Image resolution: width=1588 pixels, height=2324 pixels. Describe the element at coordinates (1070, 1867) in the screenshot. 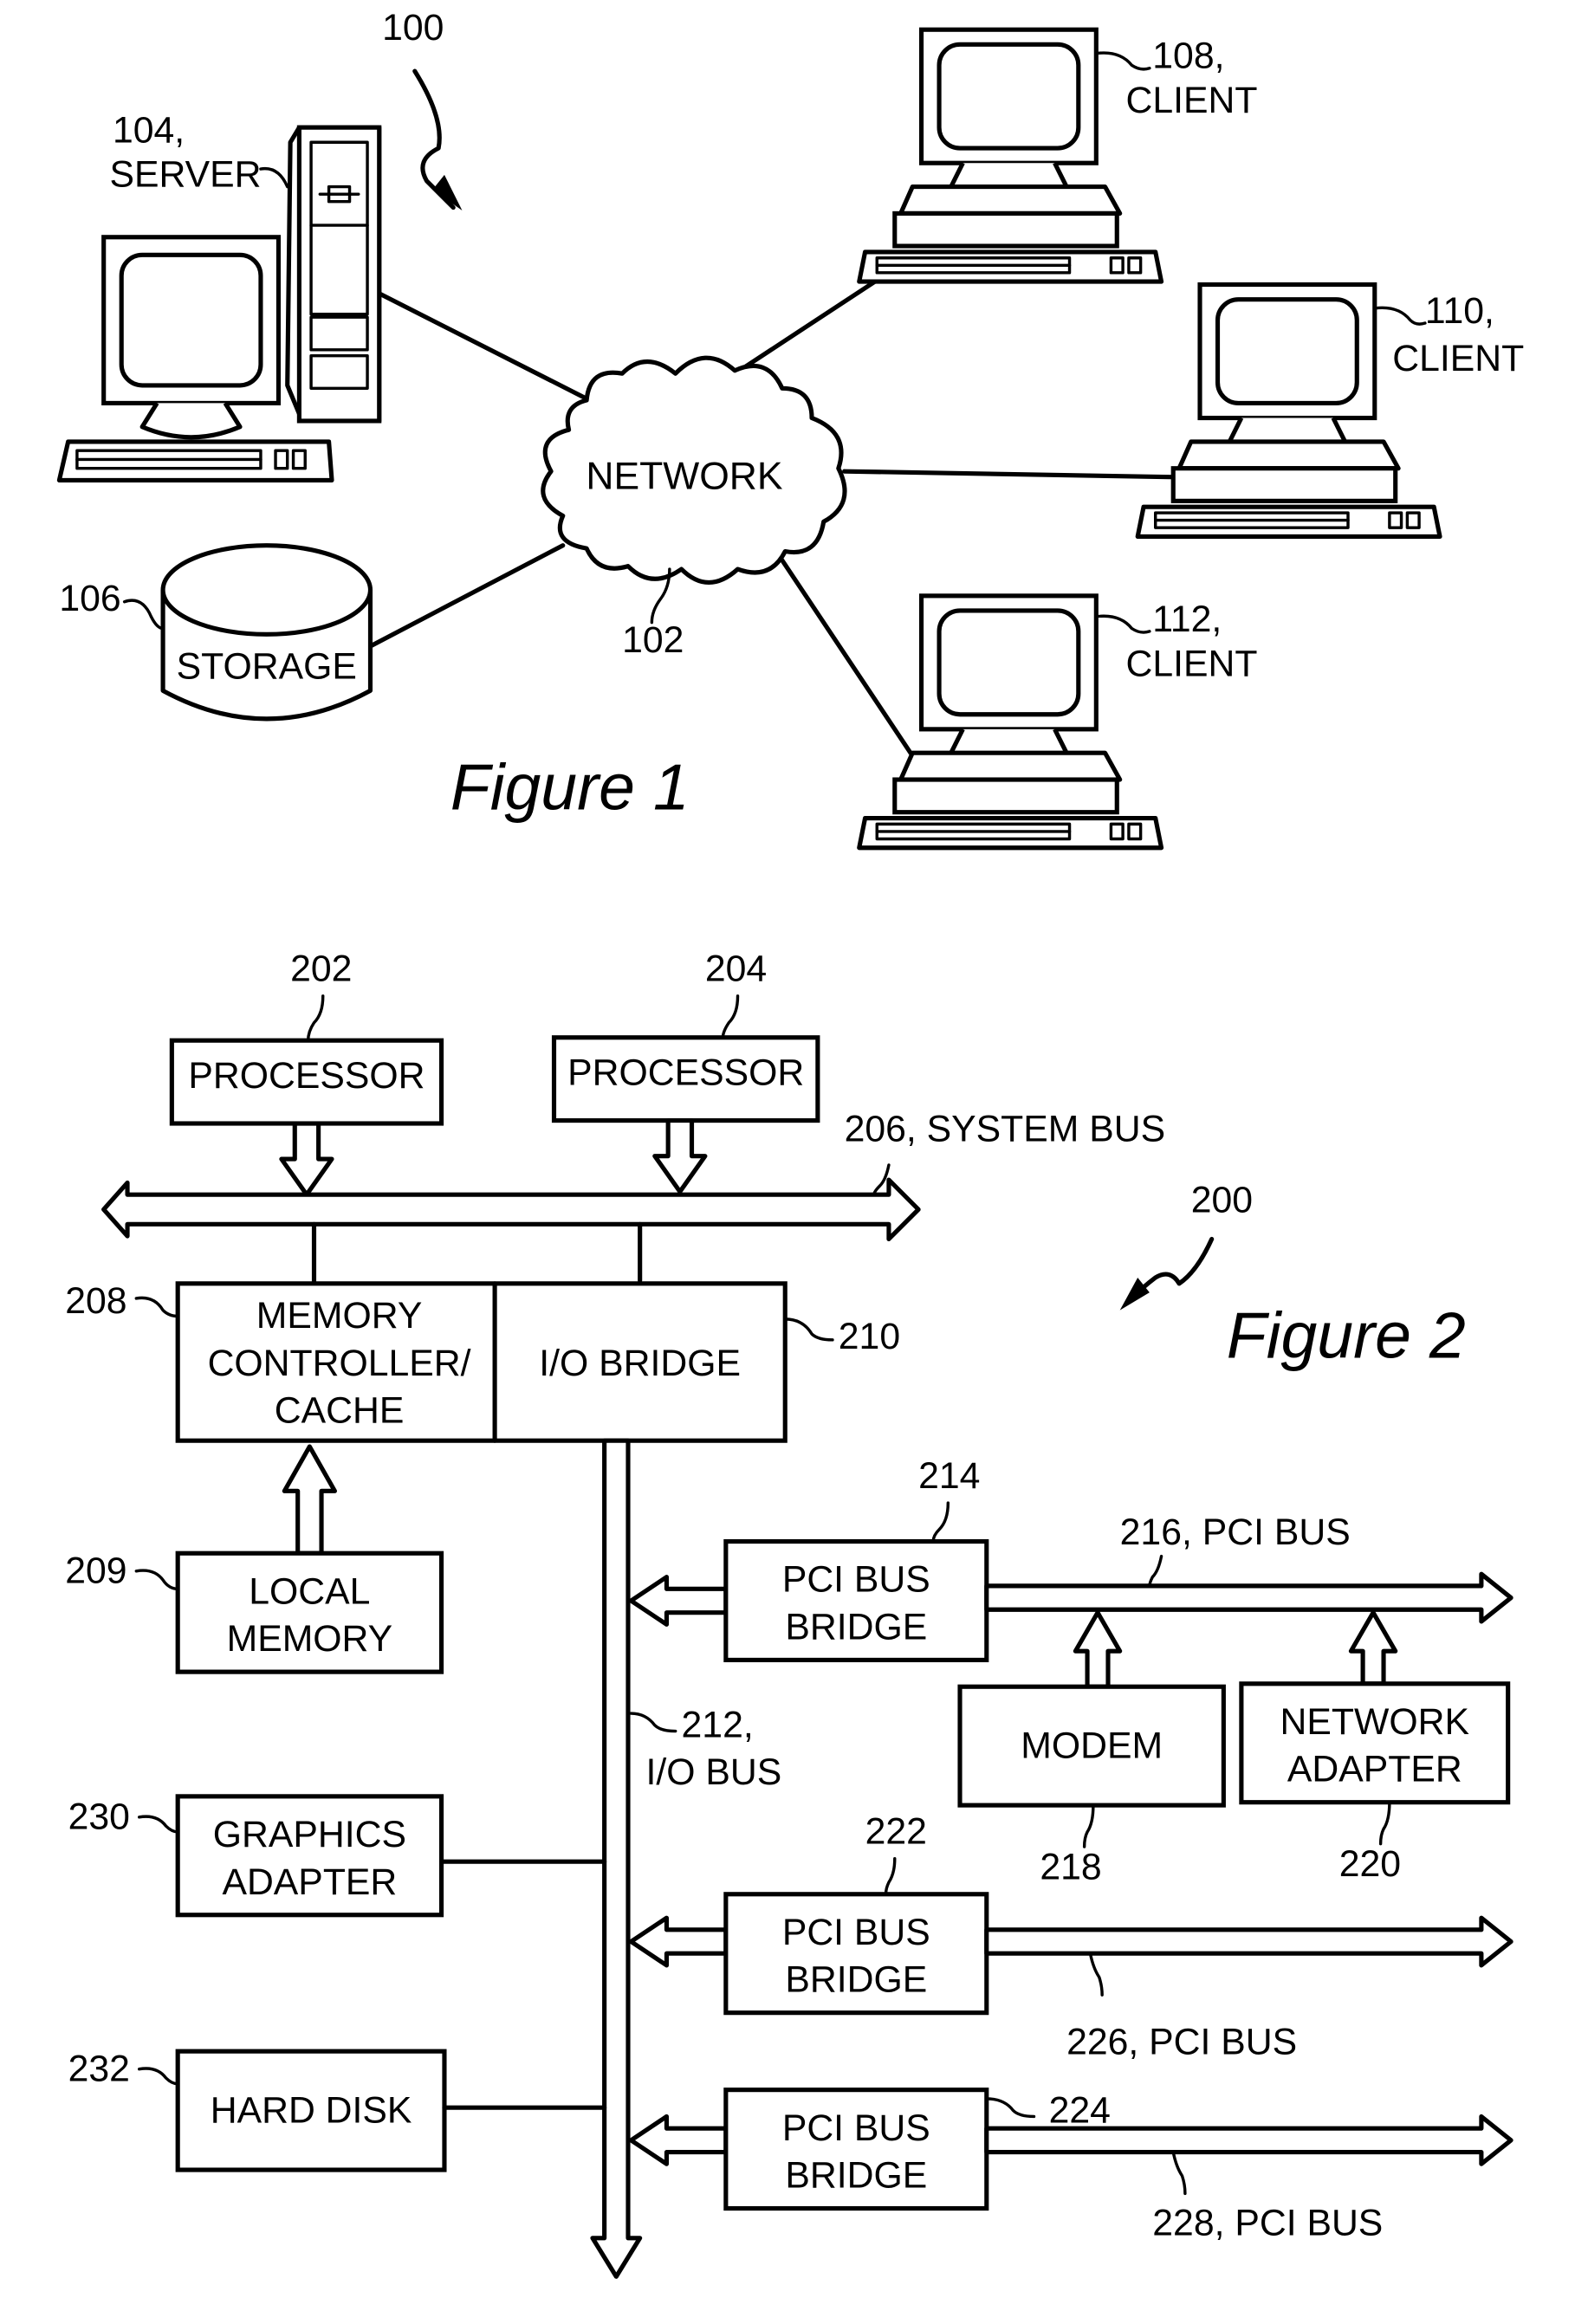

I see `modem-ref: 218` at that location.